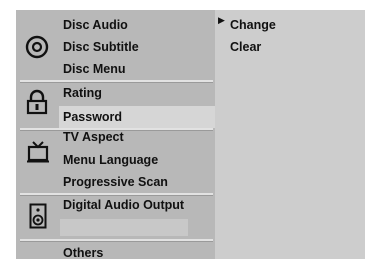 The width and height of the screenshot is (370, 259). Describe the element at coordinates (123, 205) in the screenshot. I see `menu-item-digital-audio-output: Digital Audio Output` at that location.